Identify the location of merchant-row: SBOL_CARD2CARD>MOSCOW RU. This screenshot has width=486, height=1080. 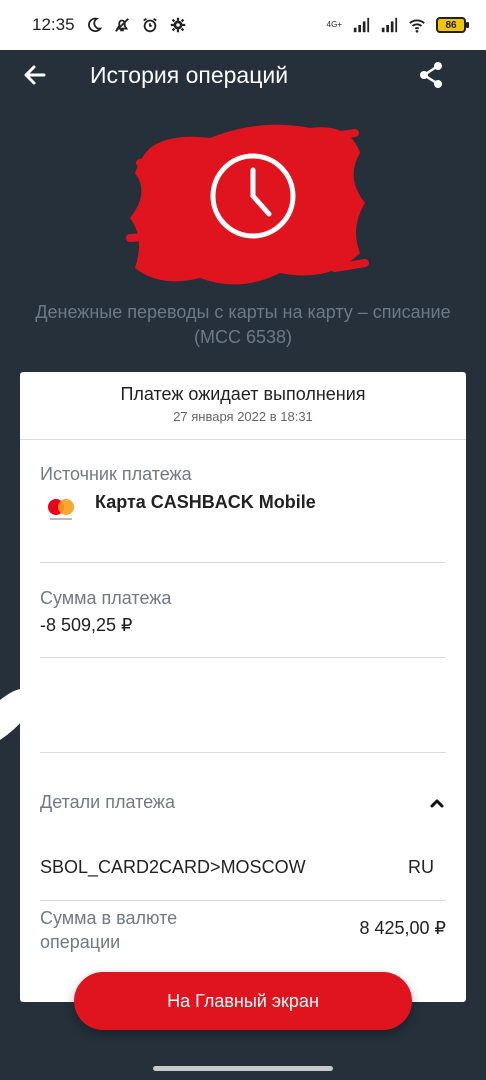
(243, 867).